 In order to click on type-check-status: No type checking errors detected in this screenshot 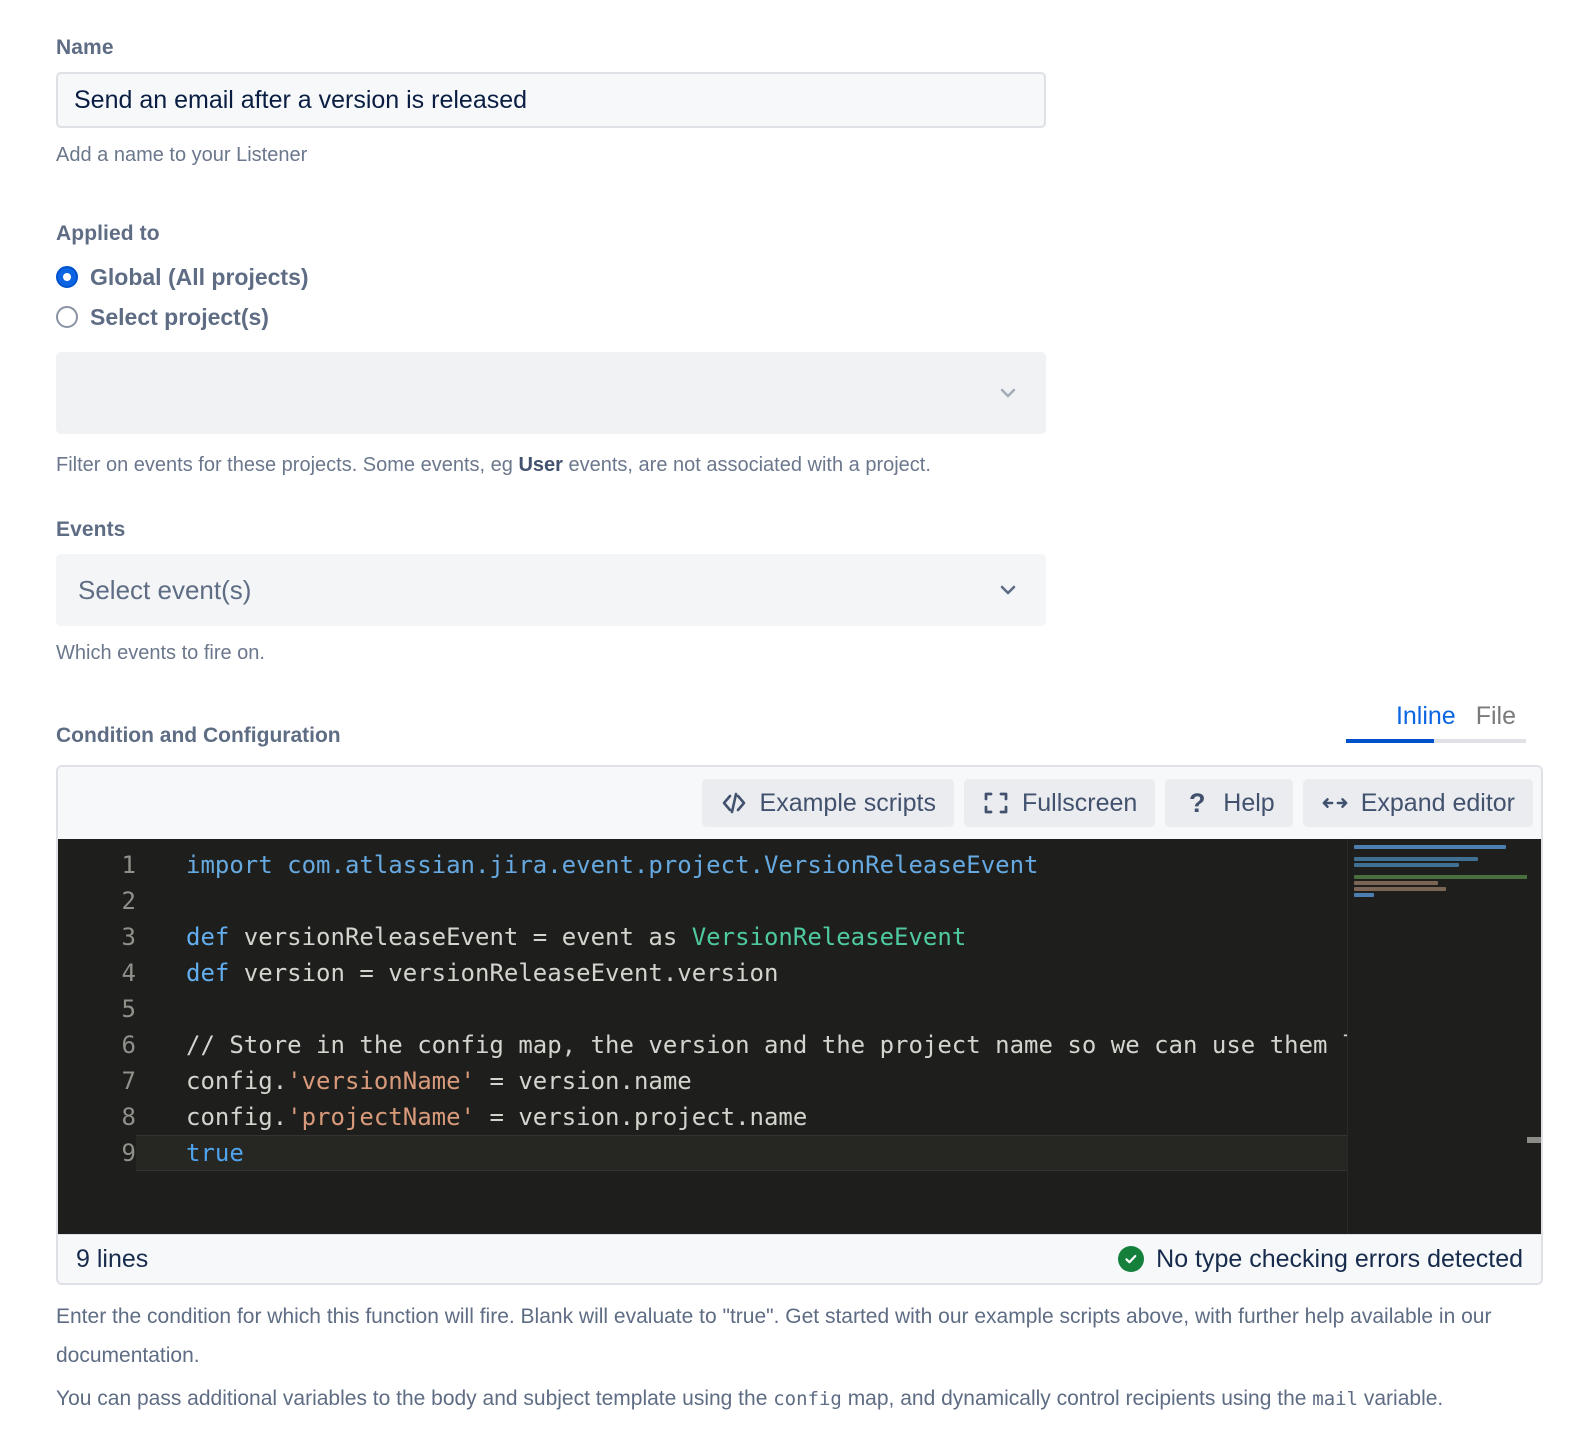, I will do `click(1320, 1259)`.